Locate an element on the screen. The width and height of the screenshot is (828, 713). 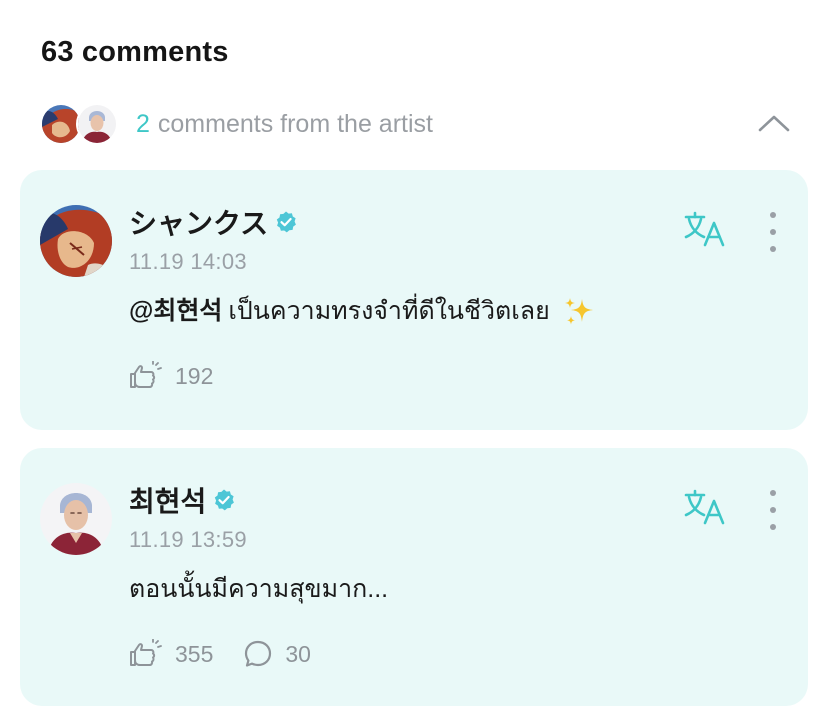
sparkles-emoji-icon is located at coordinates (578, 311).